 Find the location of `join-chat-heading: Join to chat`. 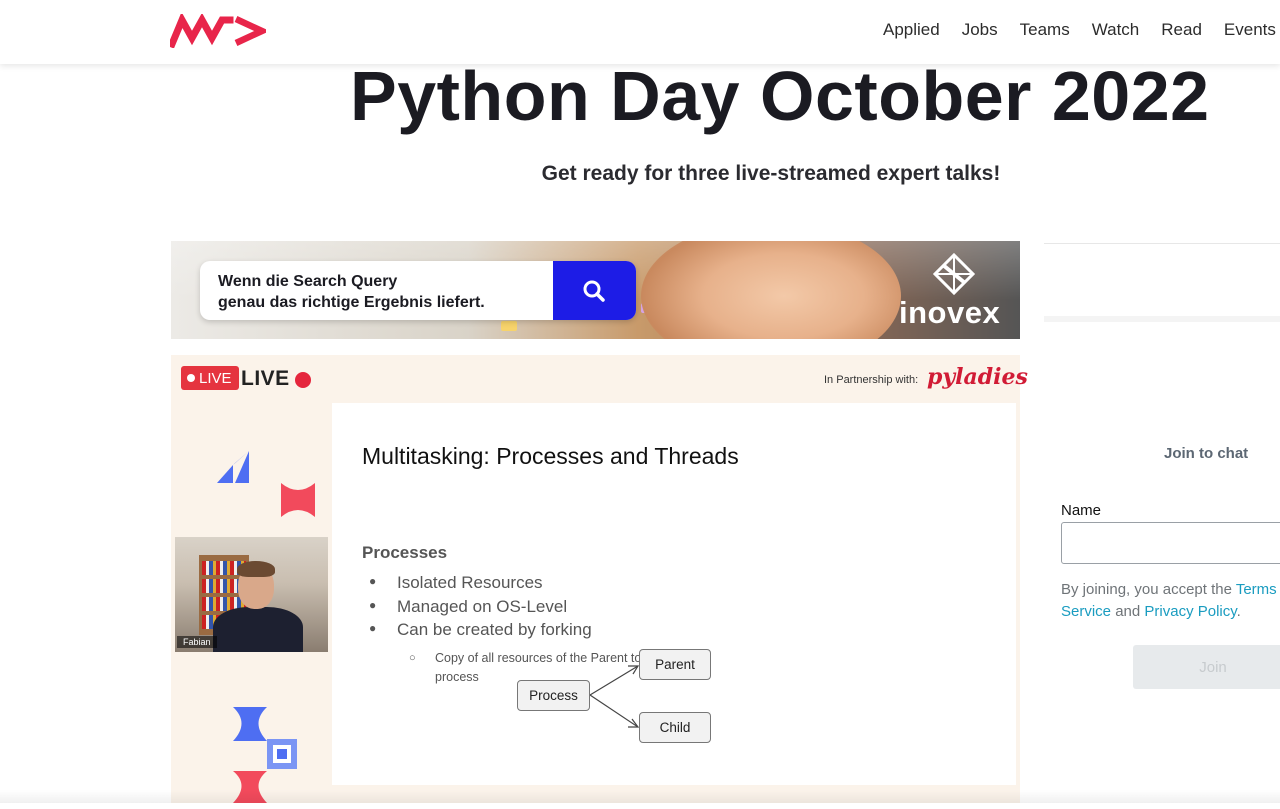

join-chat-heading: Join to chat is located at coordinates (1206, 453).